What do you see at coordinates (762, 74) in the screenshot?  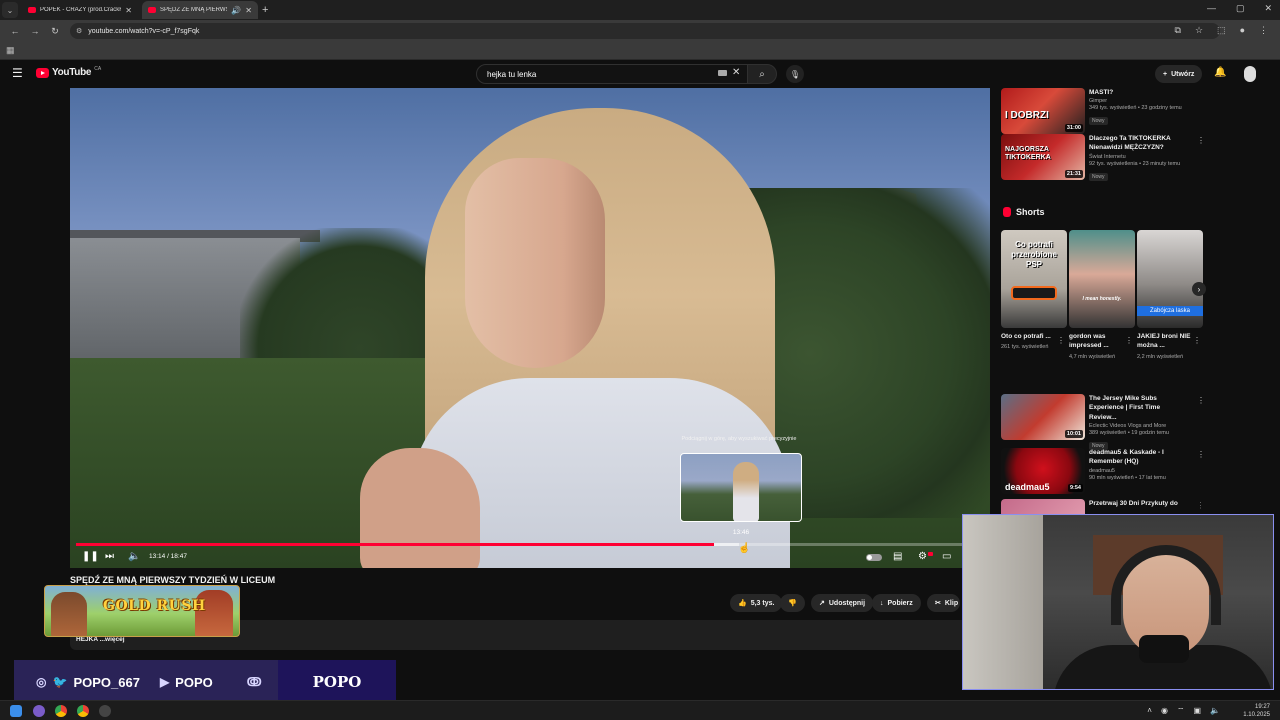 I see `search-button: ⌕` at bounding box center [762, 74].